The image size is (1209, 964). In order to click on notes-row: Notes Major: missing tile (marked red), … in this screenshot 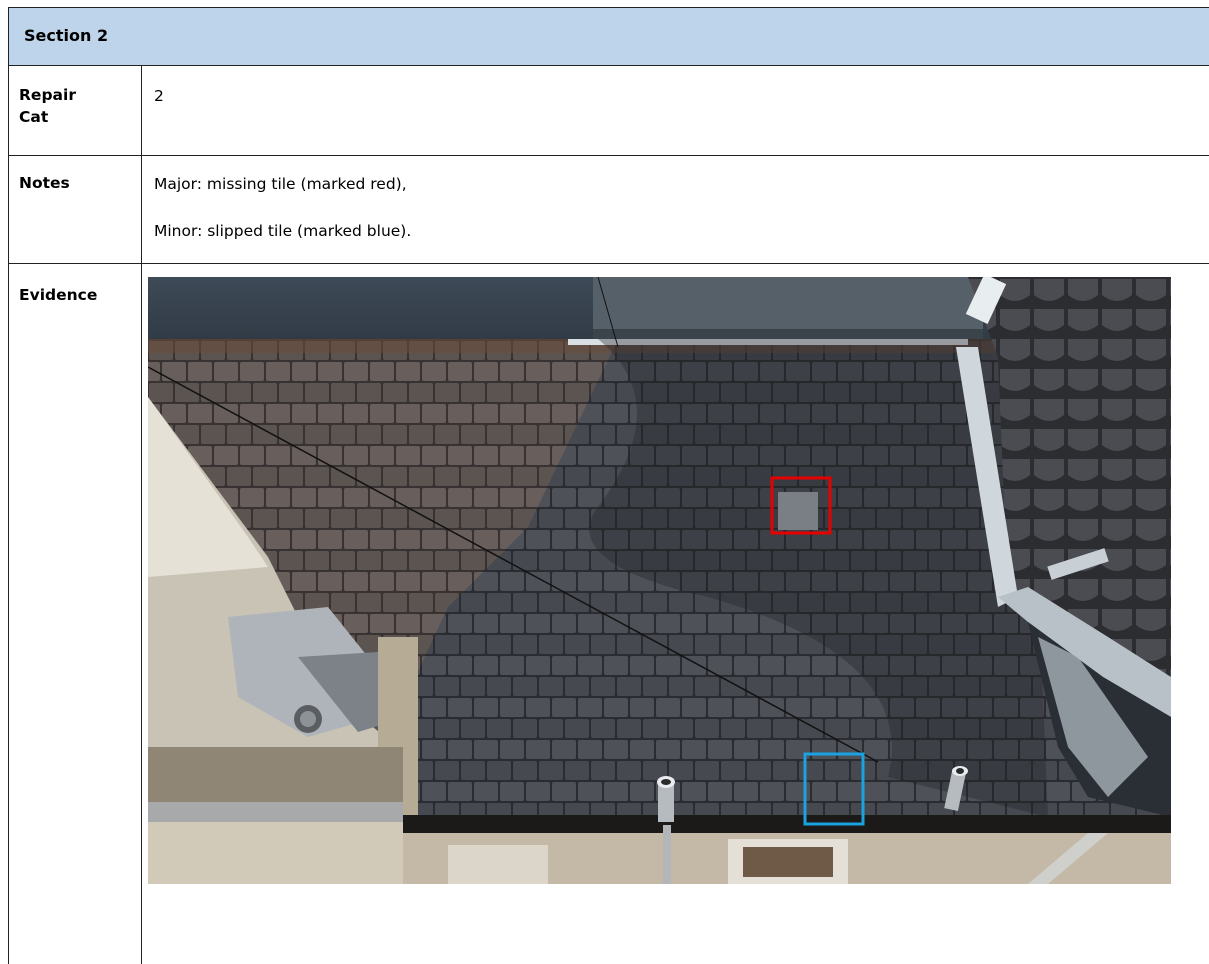, I will do `click(608, 210)`.